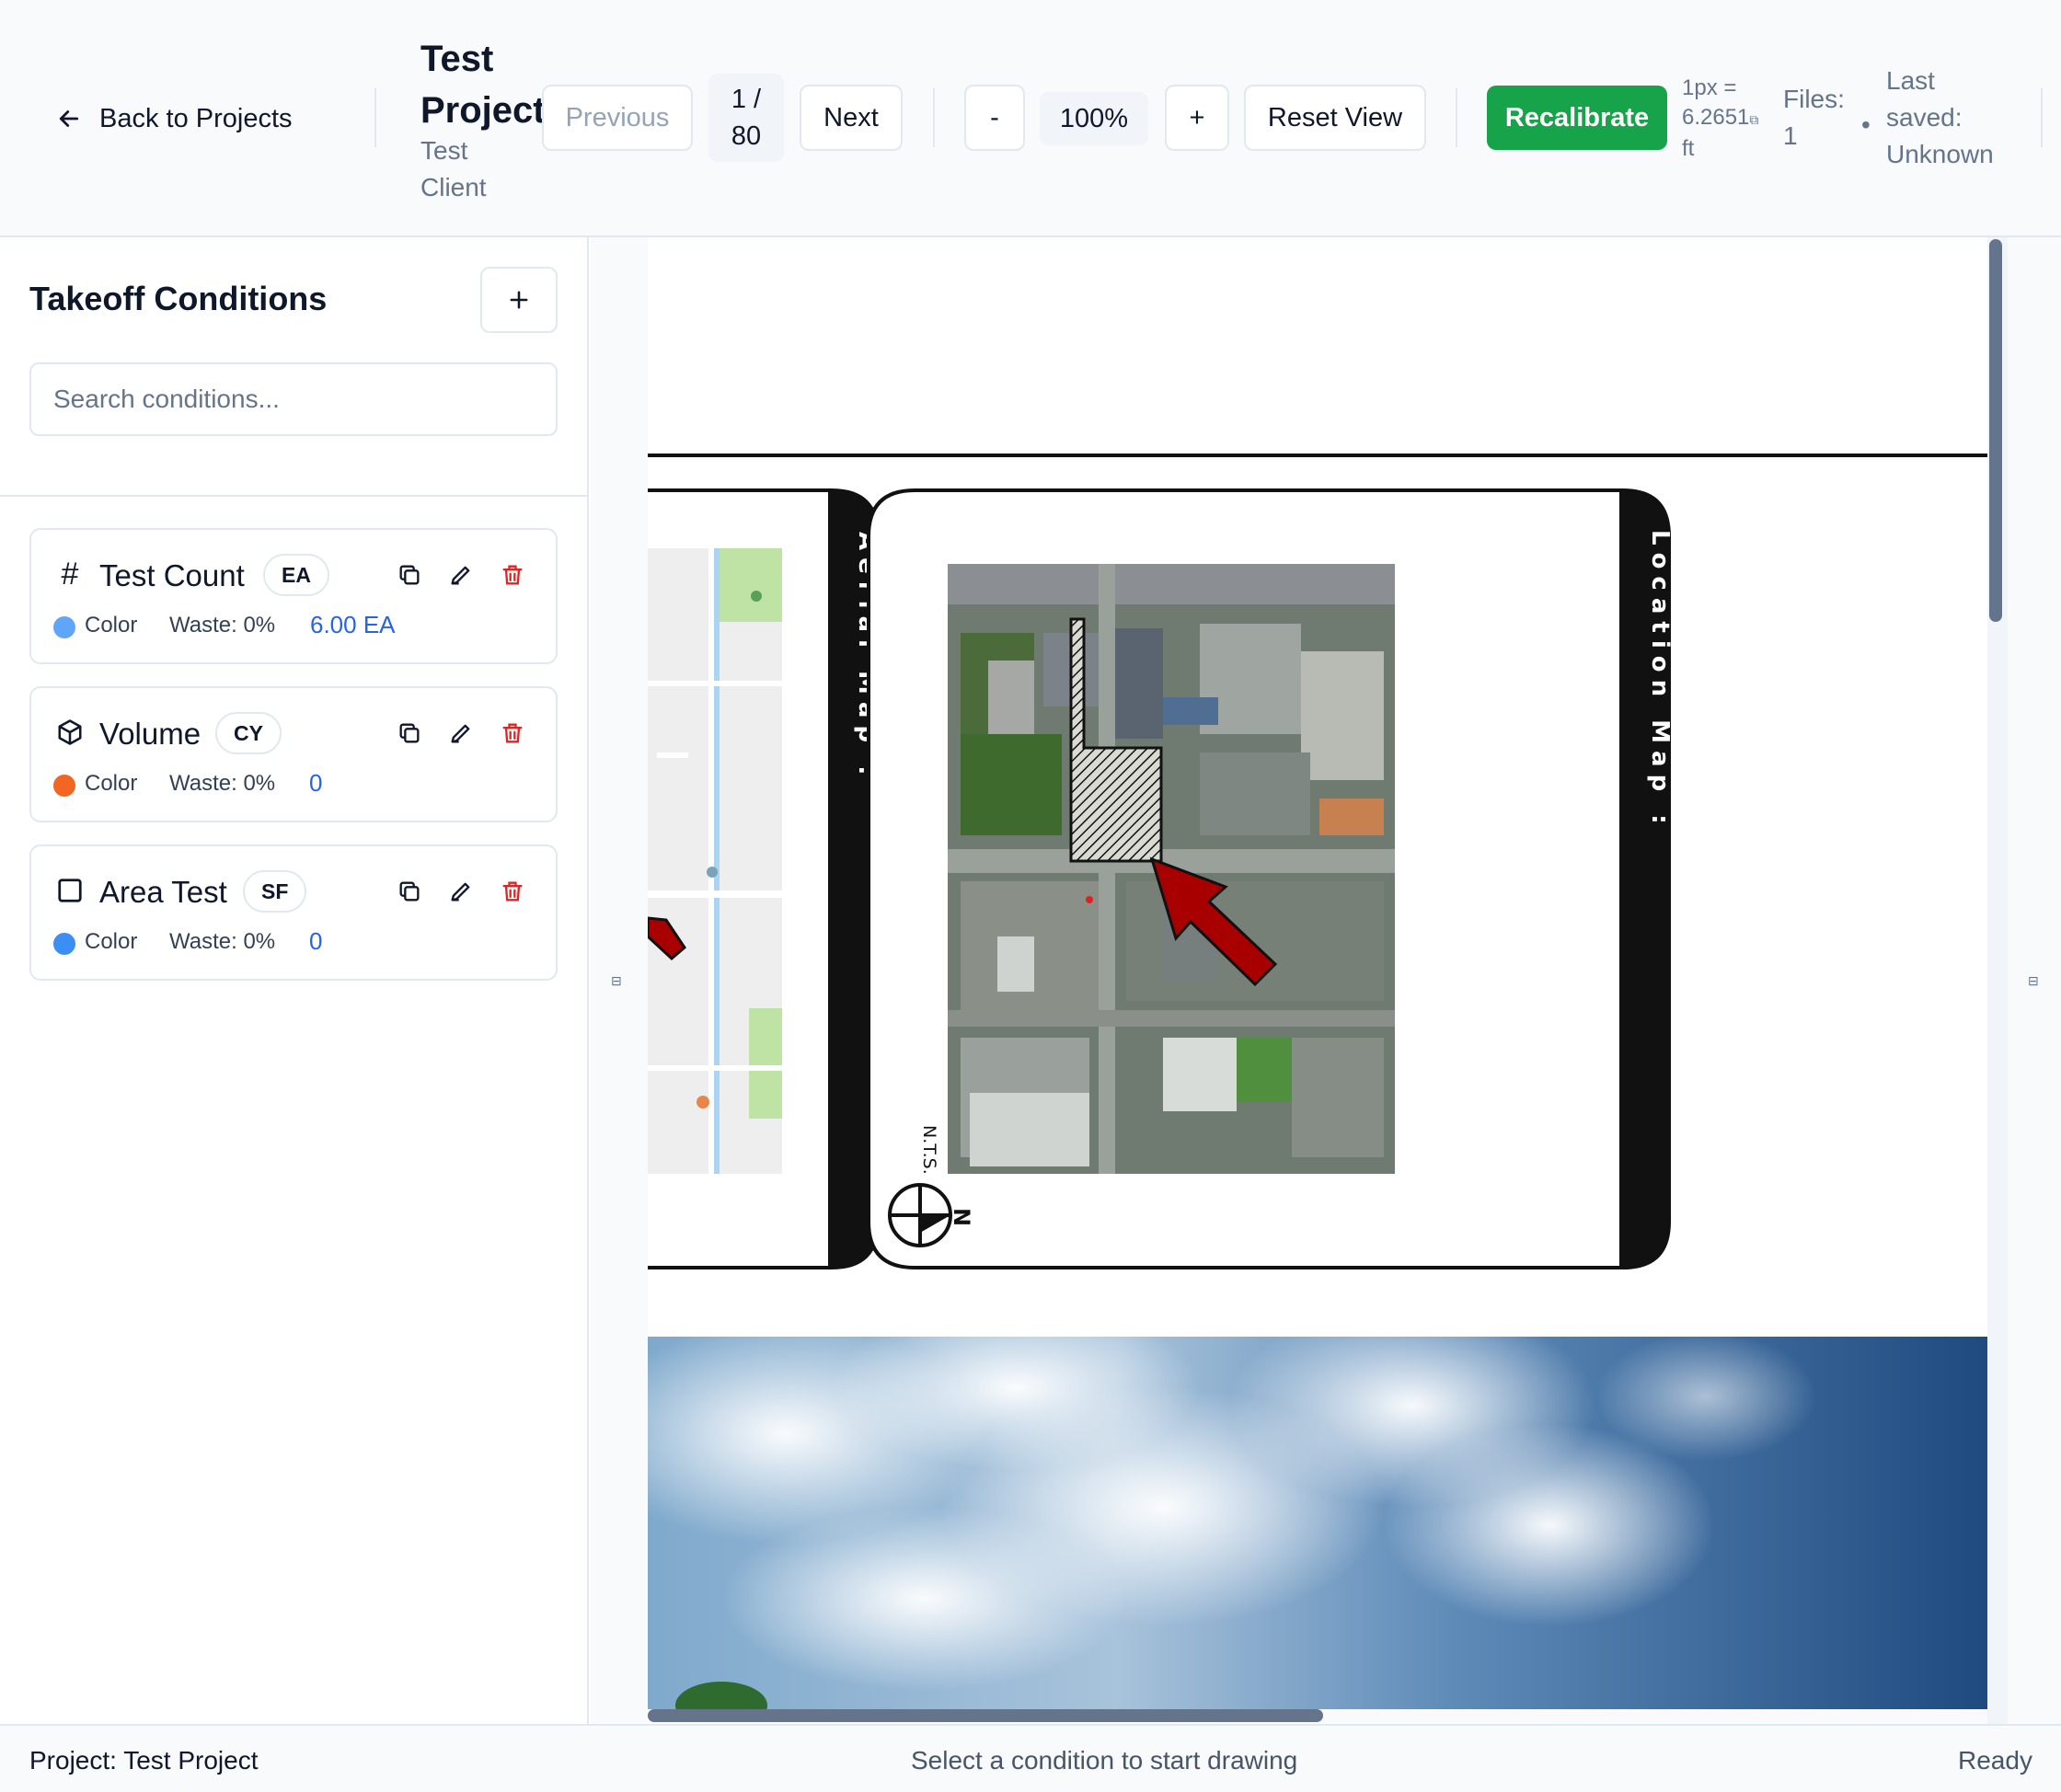 This screenshot has width=2061, height=1792. I want to click on zoom-level: 100%, so click(1094, 118).